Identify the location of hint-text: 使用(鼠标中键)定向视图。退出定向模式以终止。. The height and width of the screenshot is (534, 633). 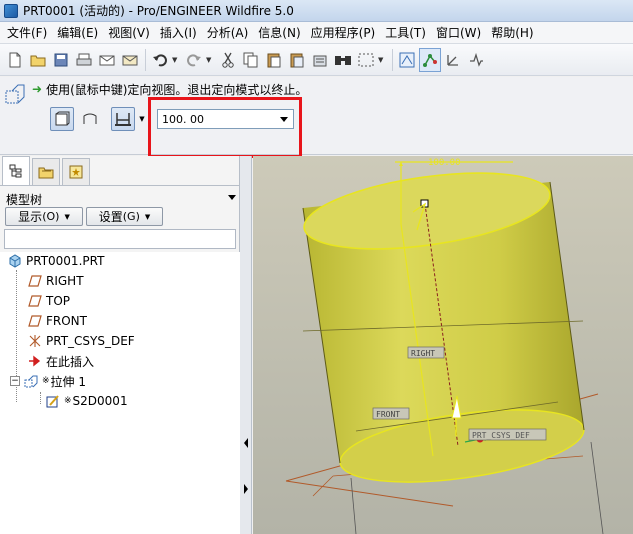
(177, 89).